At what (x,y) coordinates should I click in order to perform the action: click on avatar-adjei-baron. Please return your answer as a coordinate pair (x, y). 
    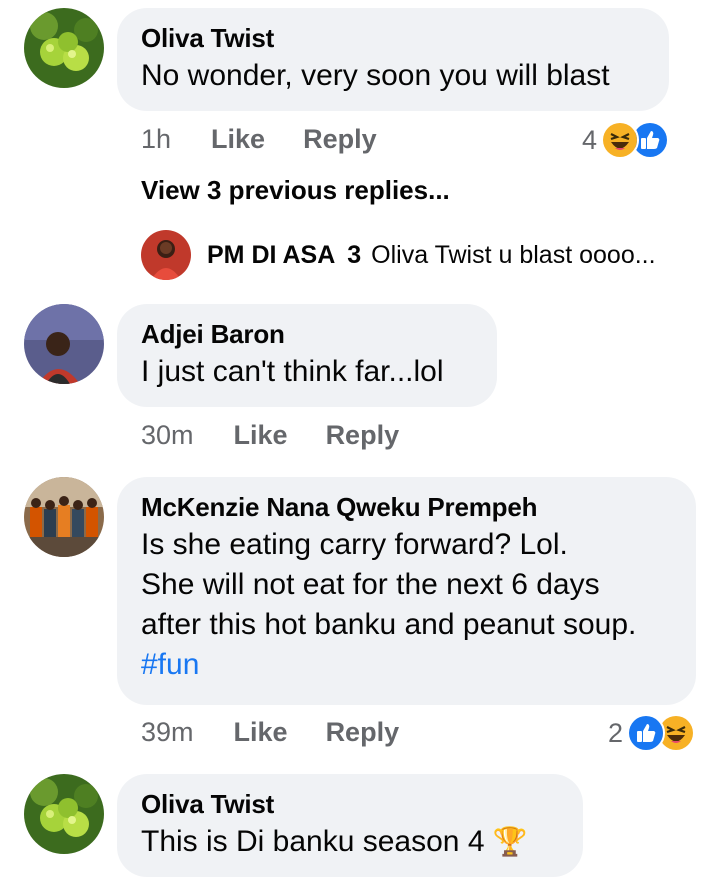
    Looking at the image, I should click on (64, 344).